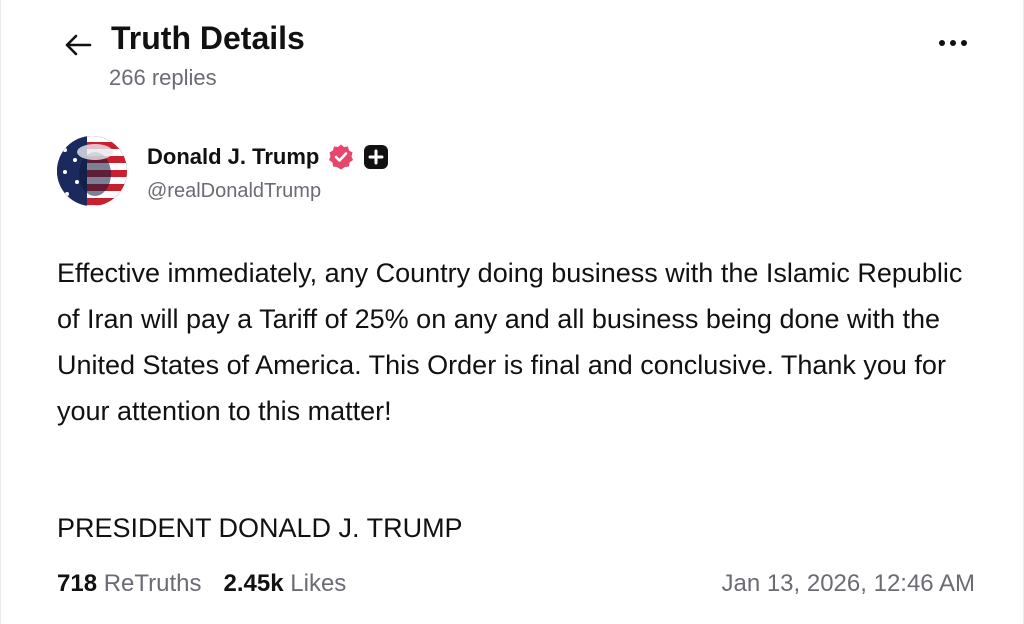 The width and height of the screenshot is (1024, 624). I want to click on arrow-left-icon, so click(78, 45).